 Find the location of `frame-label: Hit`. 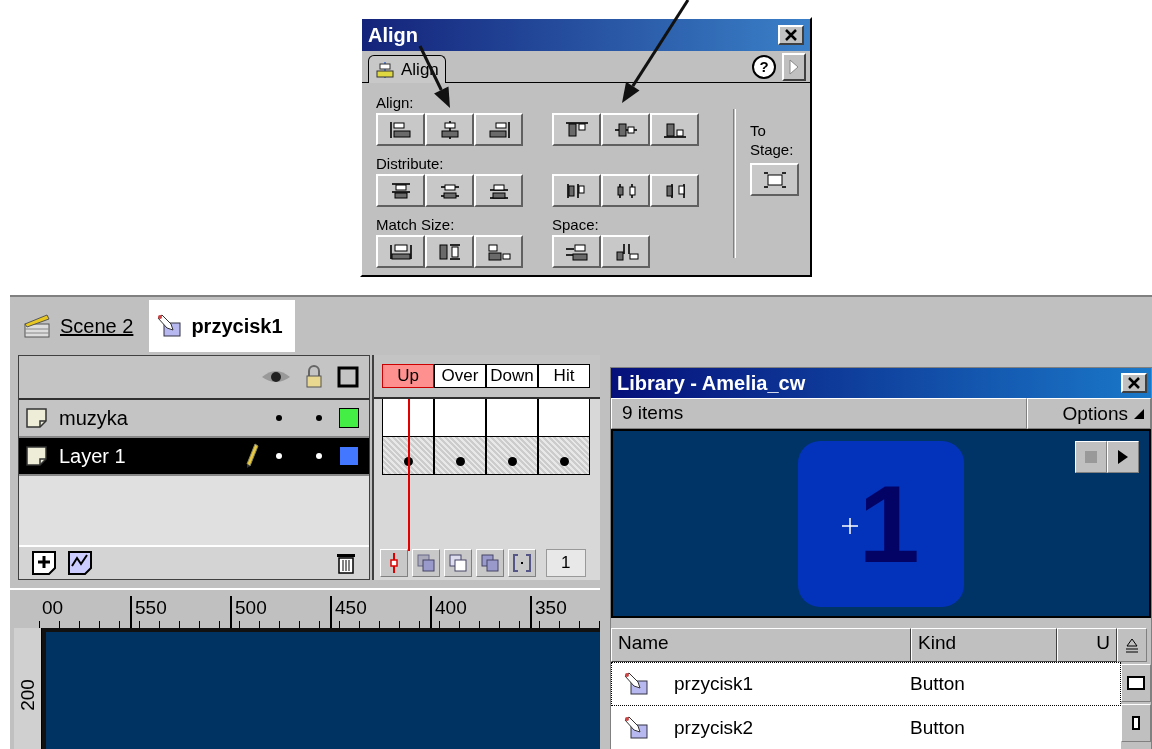

frame-label: Hit is located at coordinates (564, 376).